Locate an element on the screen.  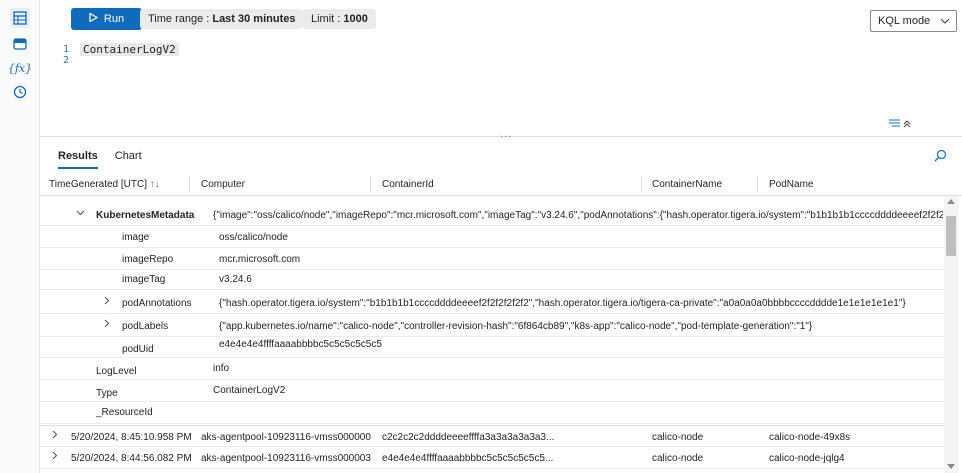
history-icon is located at coordinates (20, 92).